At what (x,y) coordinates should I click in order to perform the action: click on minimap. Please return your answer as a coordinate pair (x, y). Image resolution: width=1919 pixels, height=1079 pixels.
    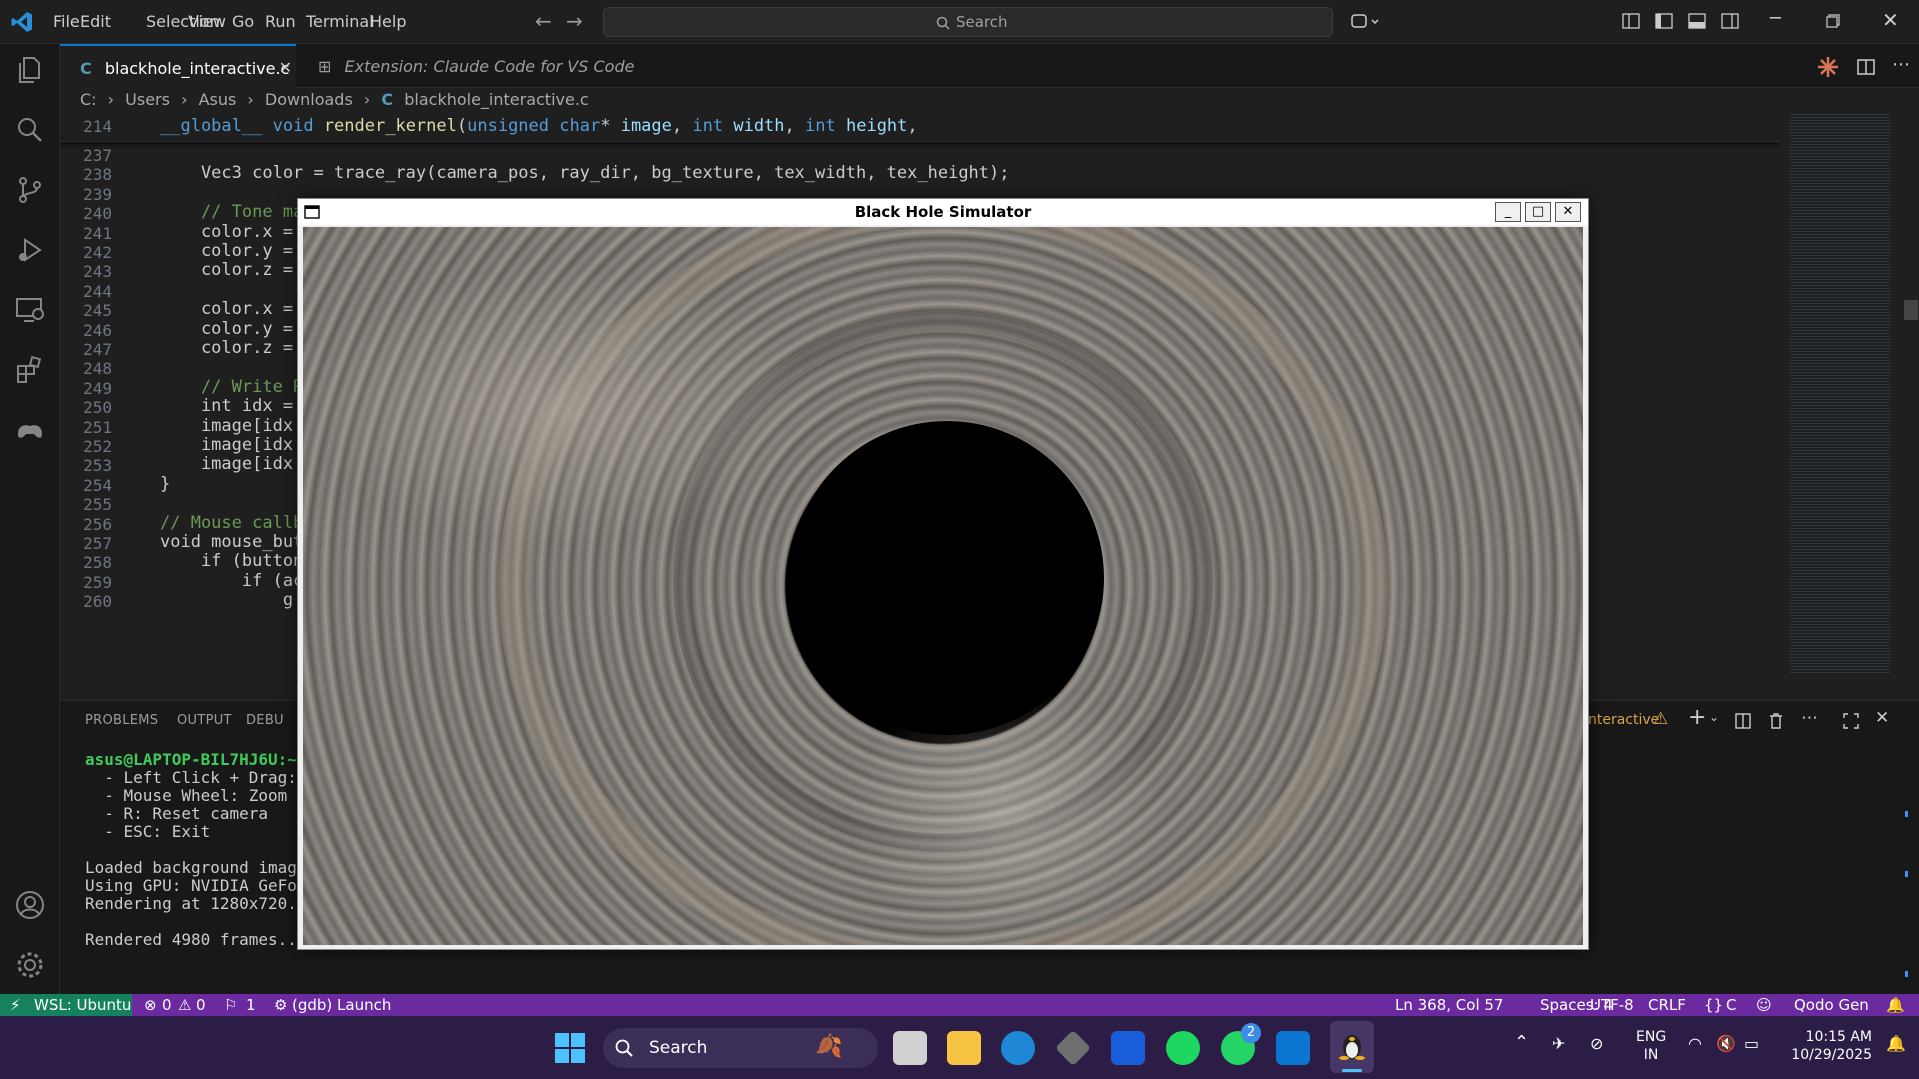
    Looking at the image, I should click on (1840, 407).